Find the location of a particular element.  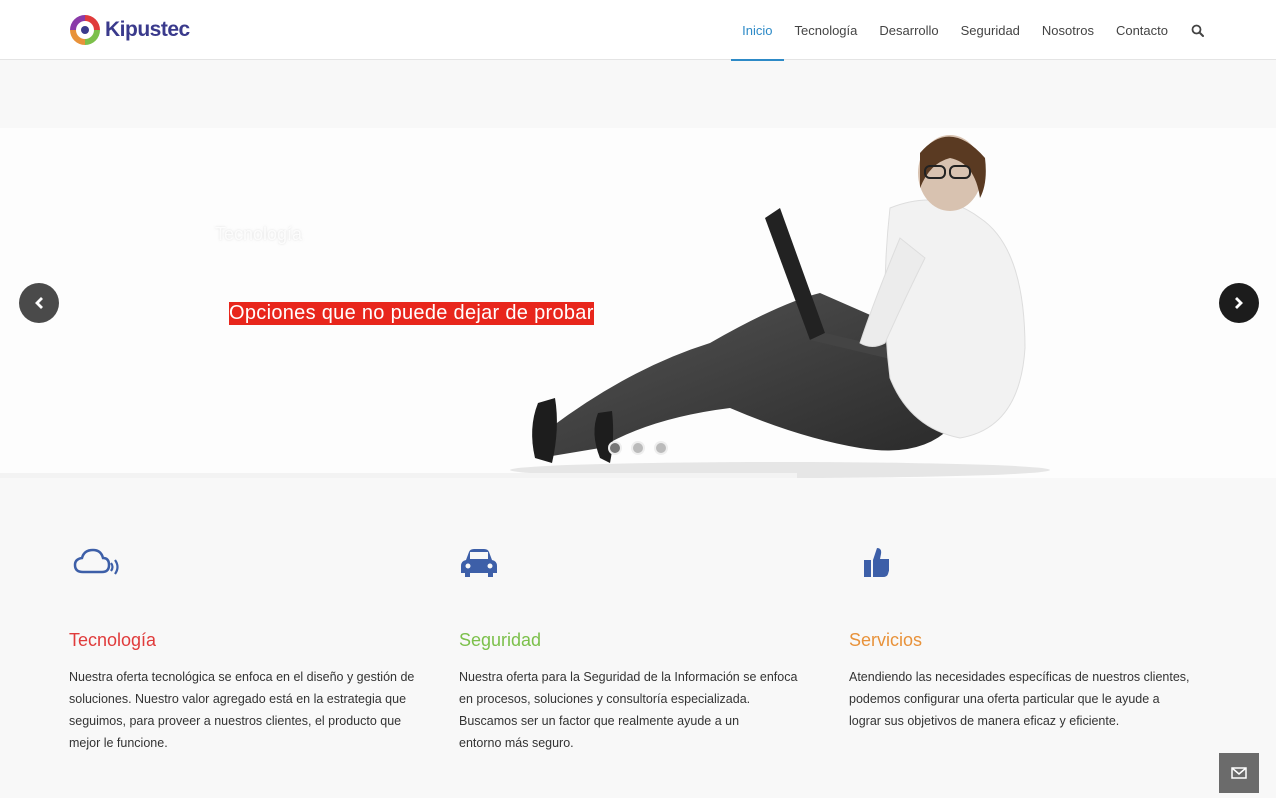

feature-text-line: mejor le funcione. is located at coordinates (118, 743).